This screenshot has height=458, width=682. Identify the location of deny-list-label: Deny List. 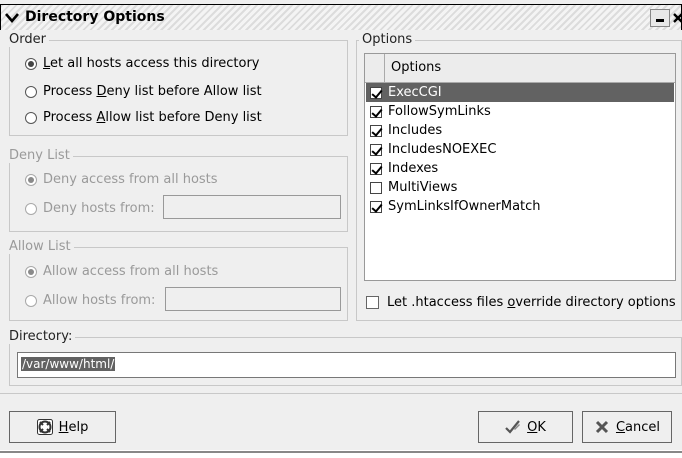
(39, 155).